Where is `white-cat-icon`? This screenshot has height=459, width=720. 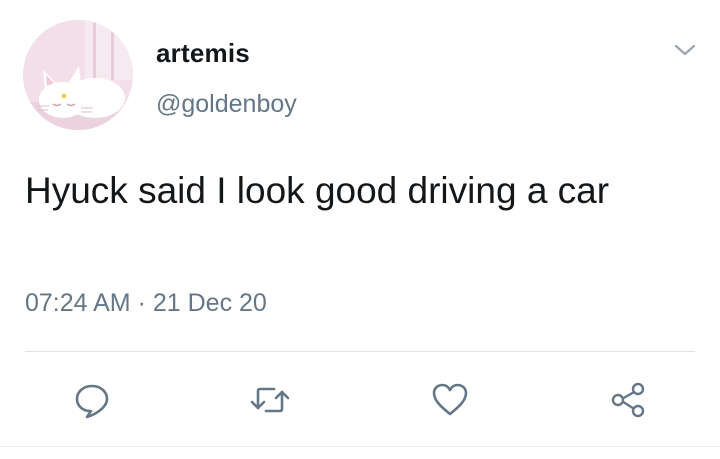
white-cat-icon is located at coordinates (78, 75).